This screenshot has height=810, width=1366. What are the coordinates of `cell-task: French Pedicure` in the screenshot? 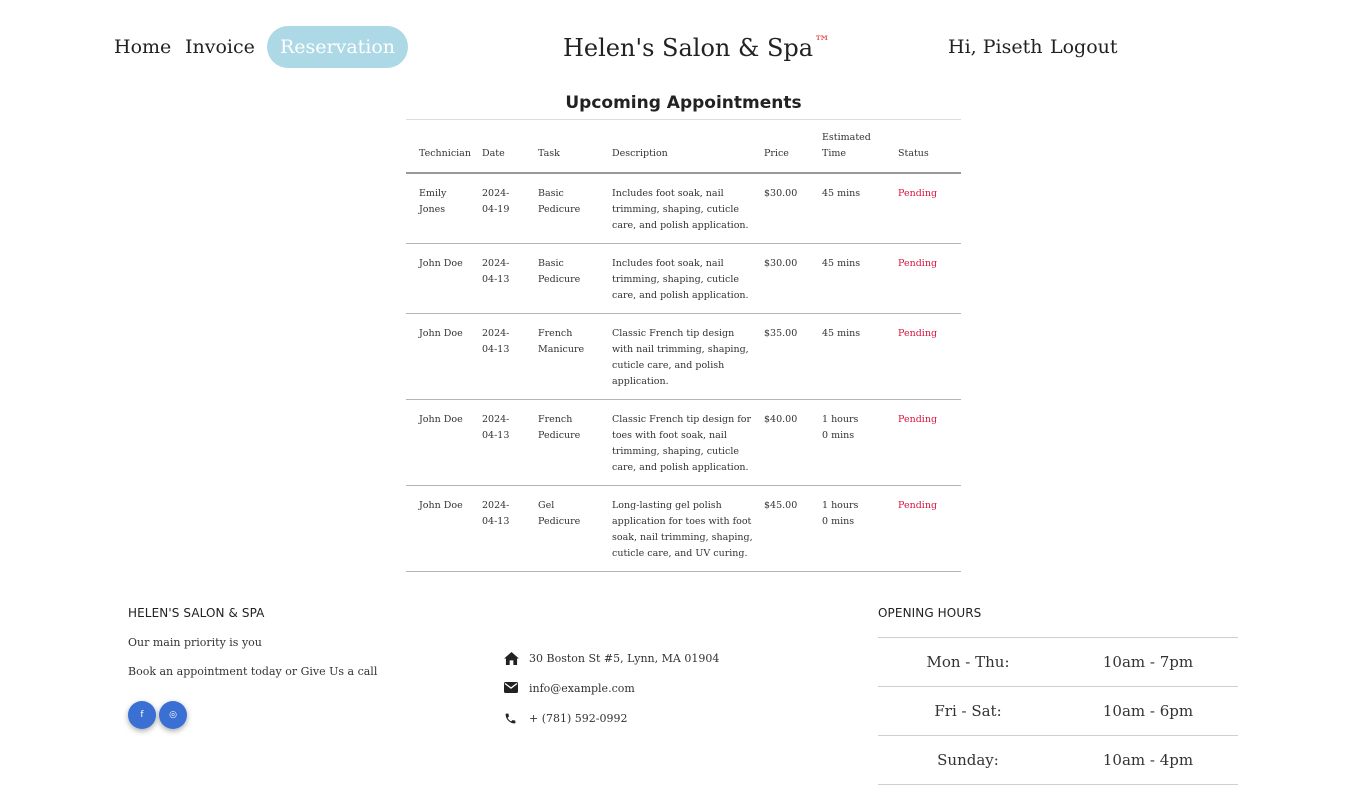 It's located at (559, 427).